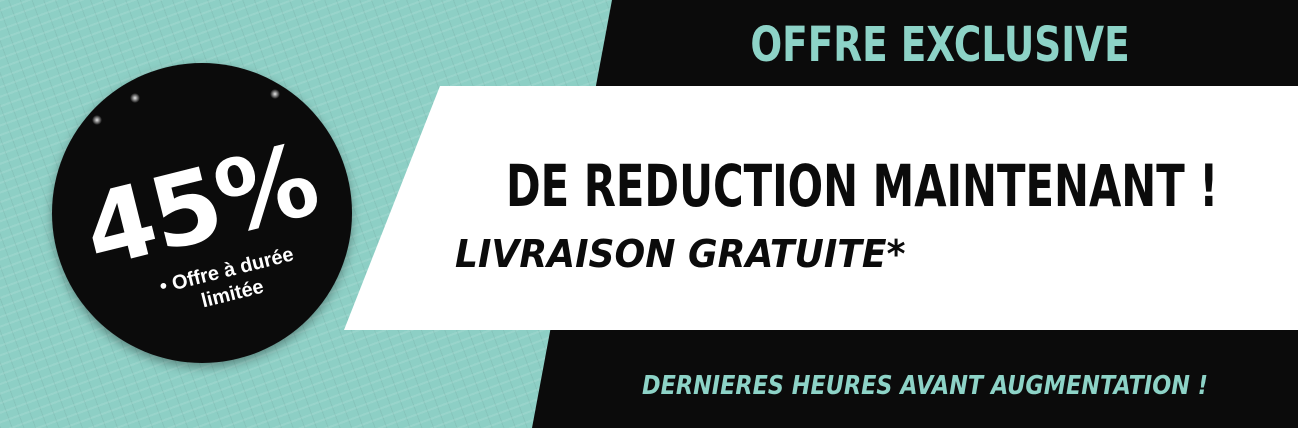 The height and width of the screenshot is (428, 1298). Describe the element at coordinates (680, 254) in the screenshot. I see `free-delivery-text: LIVRAISON GRATUITE*` at that location.